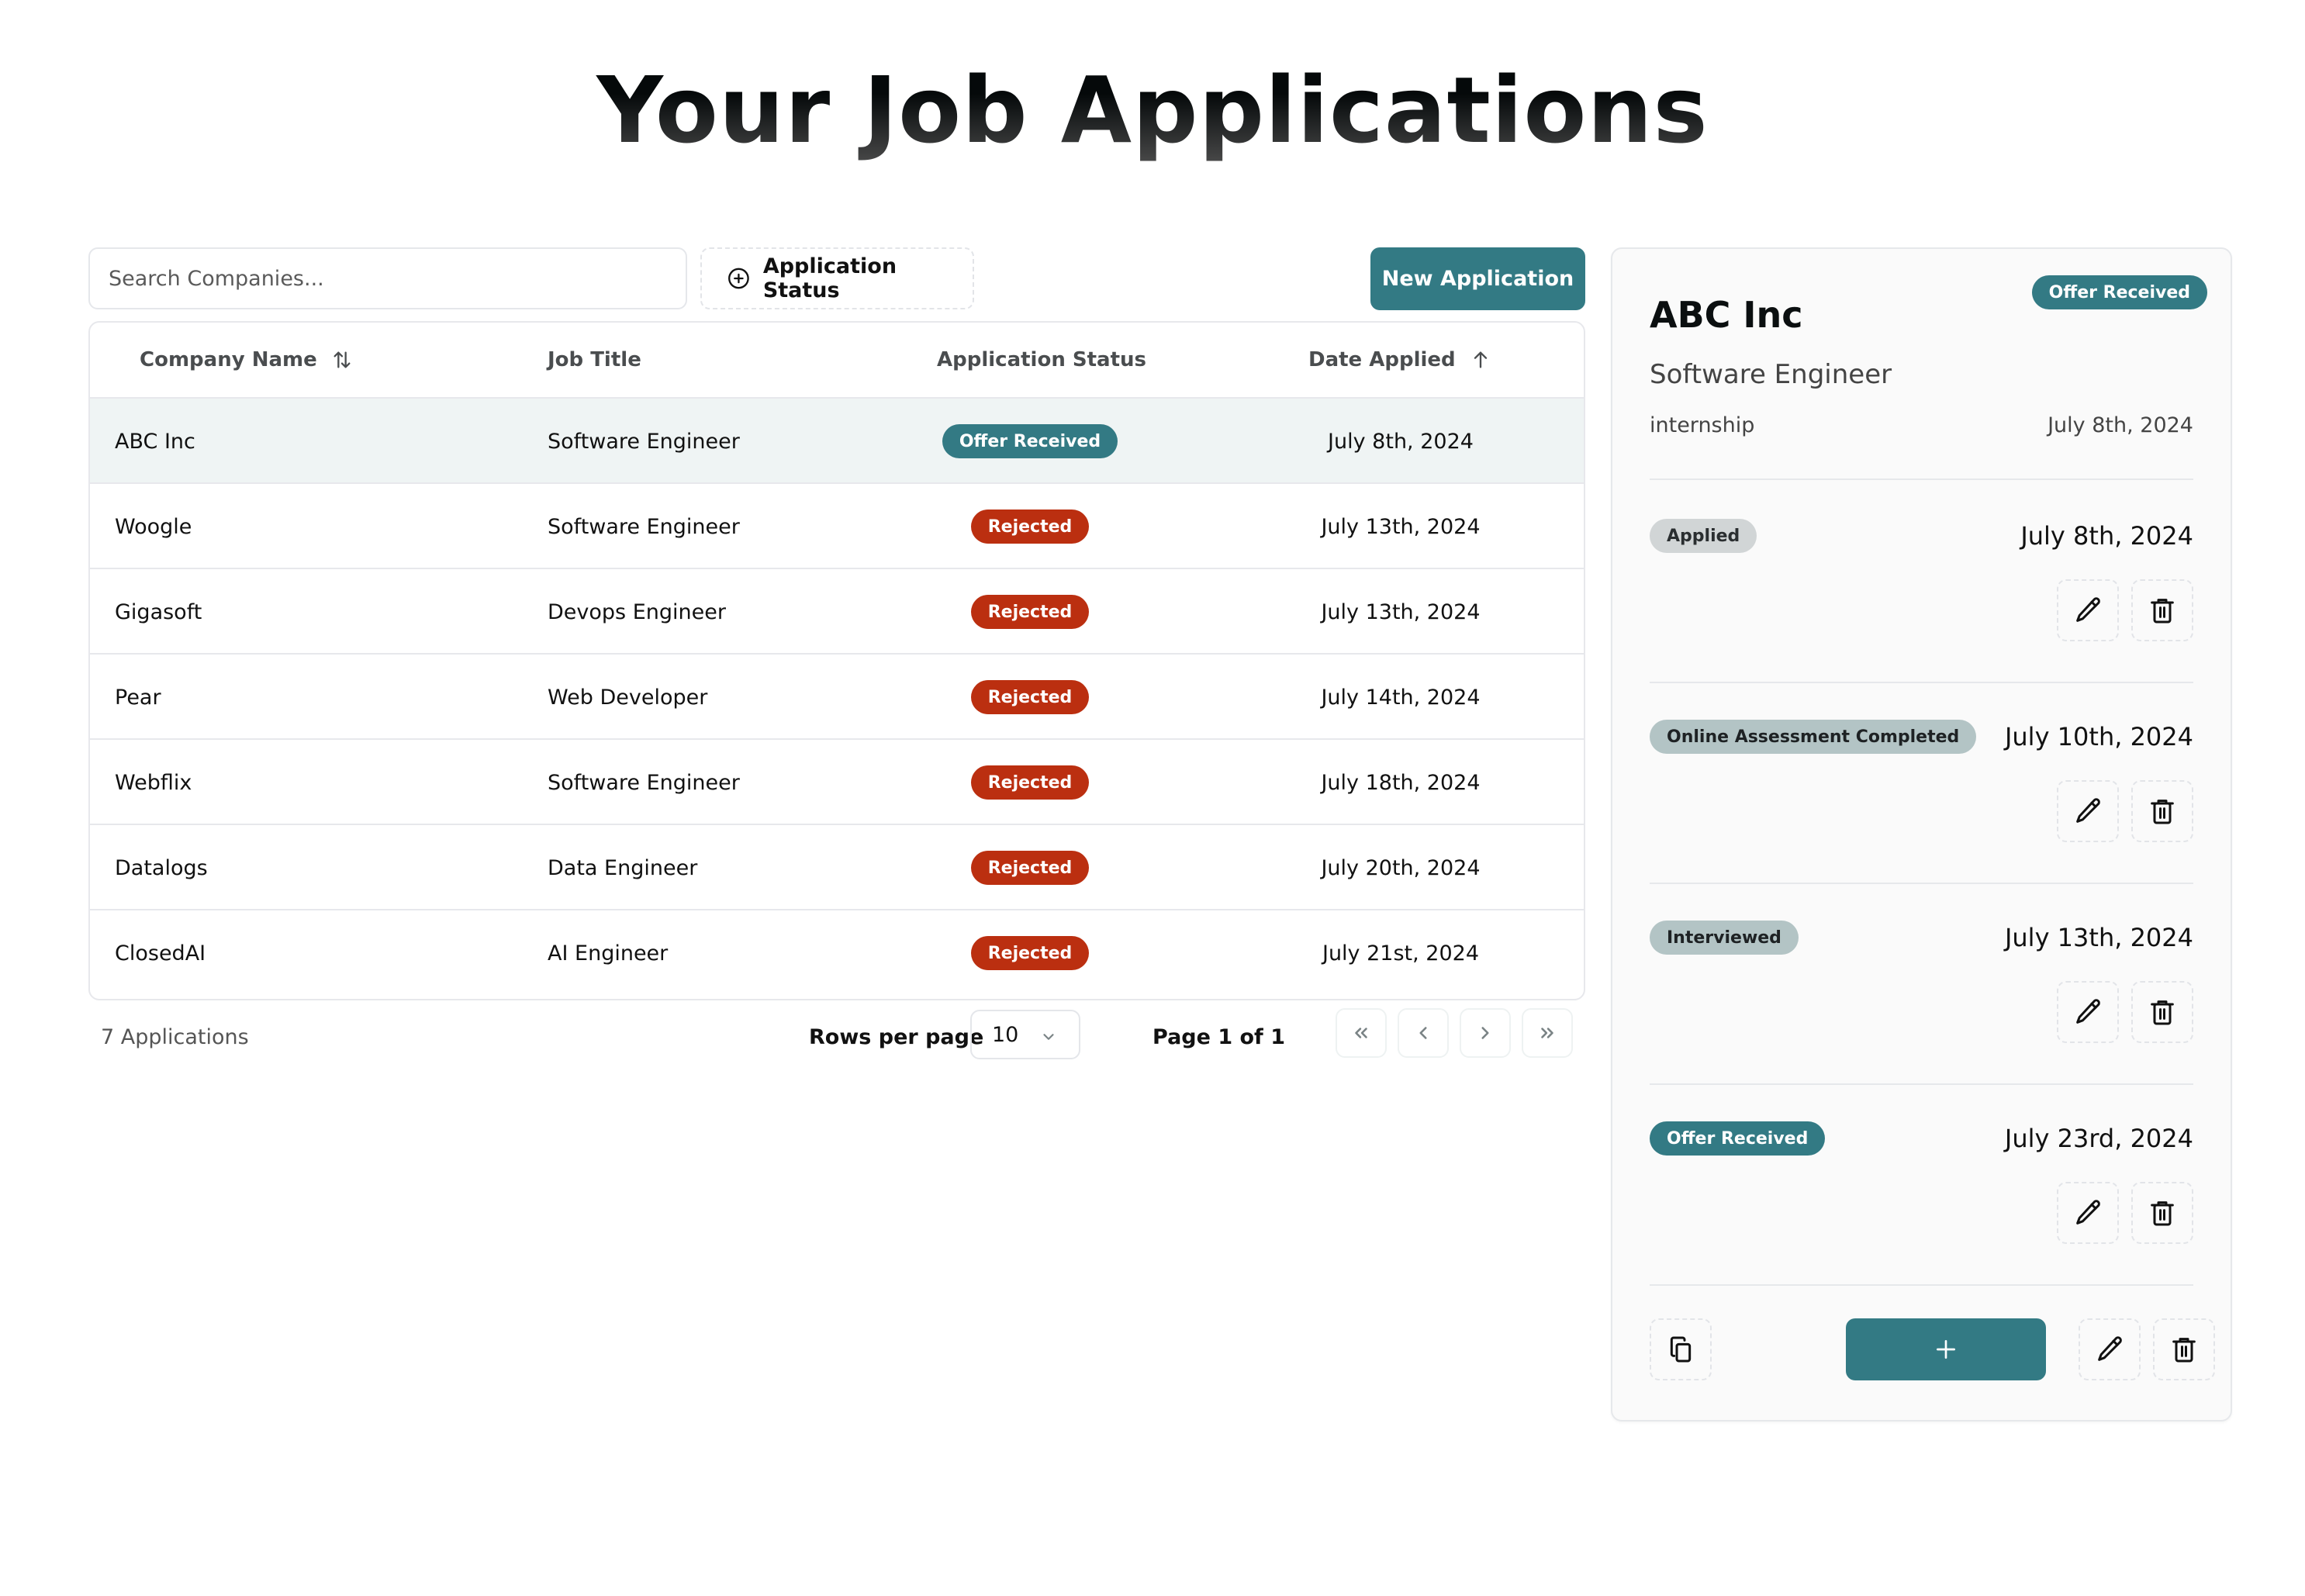 The image size is (2305, 1596). Describe the element at coordinates (1771, 374) in the screenshot. I see `detail-job-title: Software Engineer` at that location.